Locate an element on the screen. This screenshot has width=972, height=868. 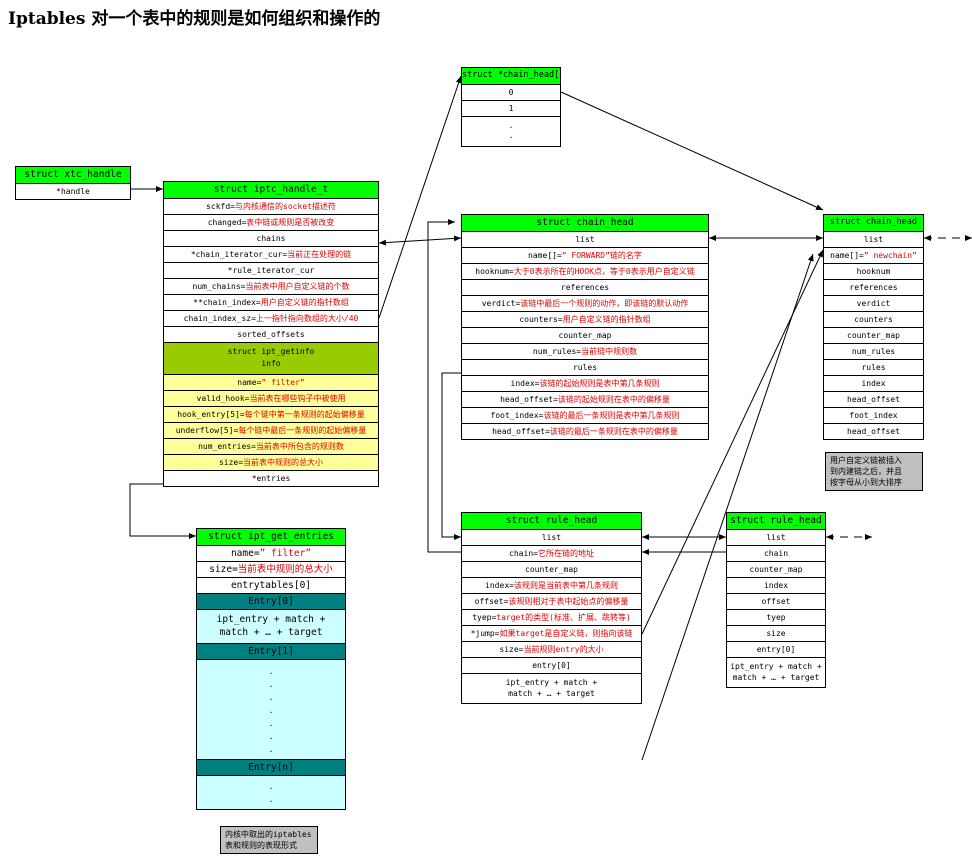
iptc-handle-desc: 当前正在处理的链 is located at coordinates (319, 254).